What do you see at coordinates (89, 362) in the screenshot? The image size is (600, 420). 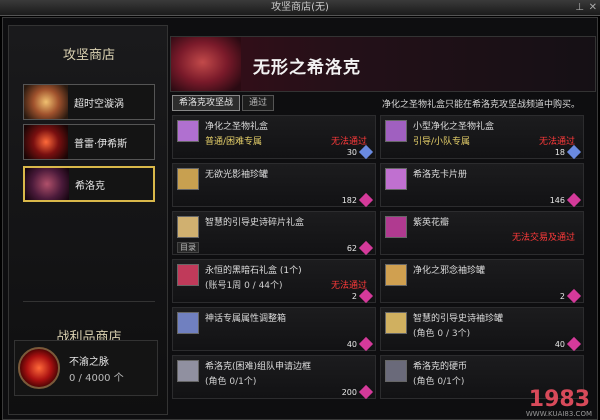 I see `currency-name: 不渝之脉` at bounding box center [89, 362].